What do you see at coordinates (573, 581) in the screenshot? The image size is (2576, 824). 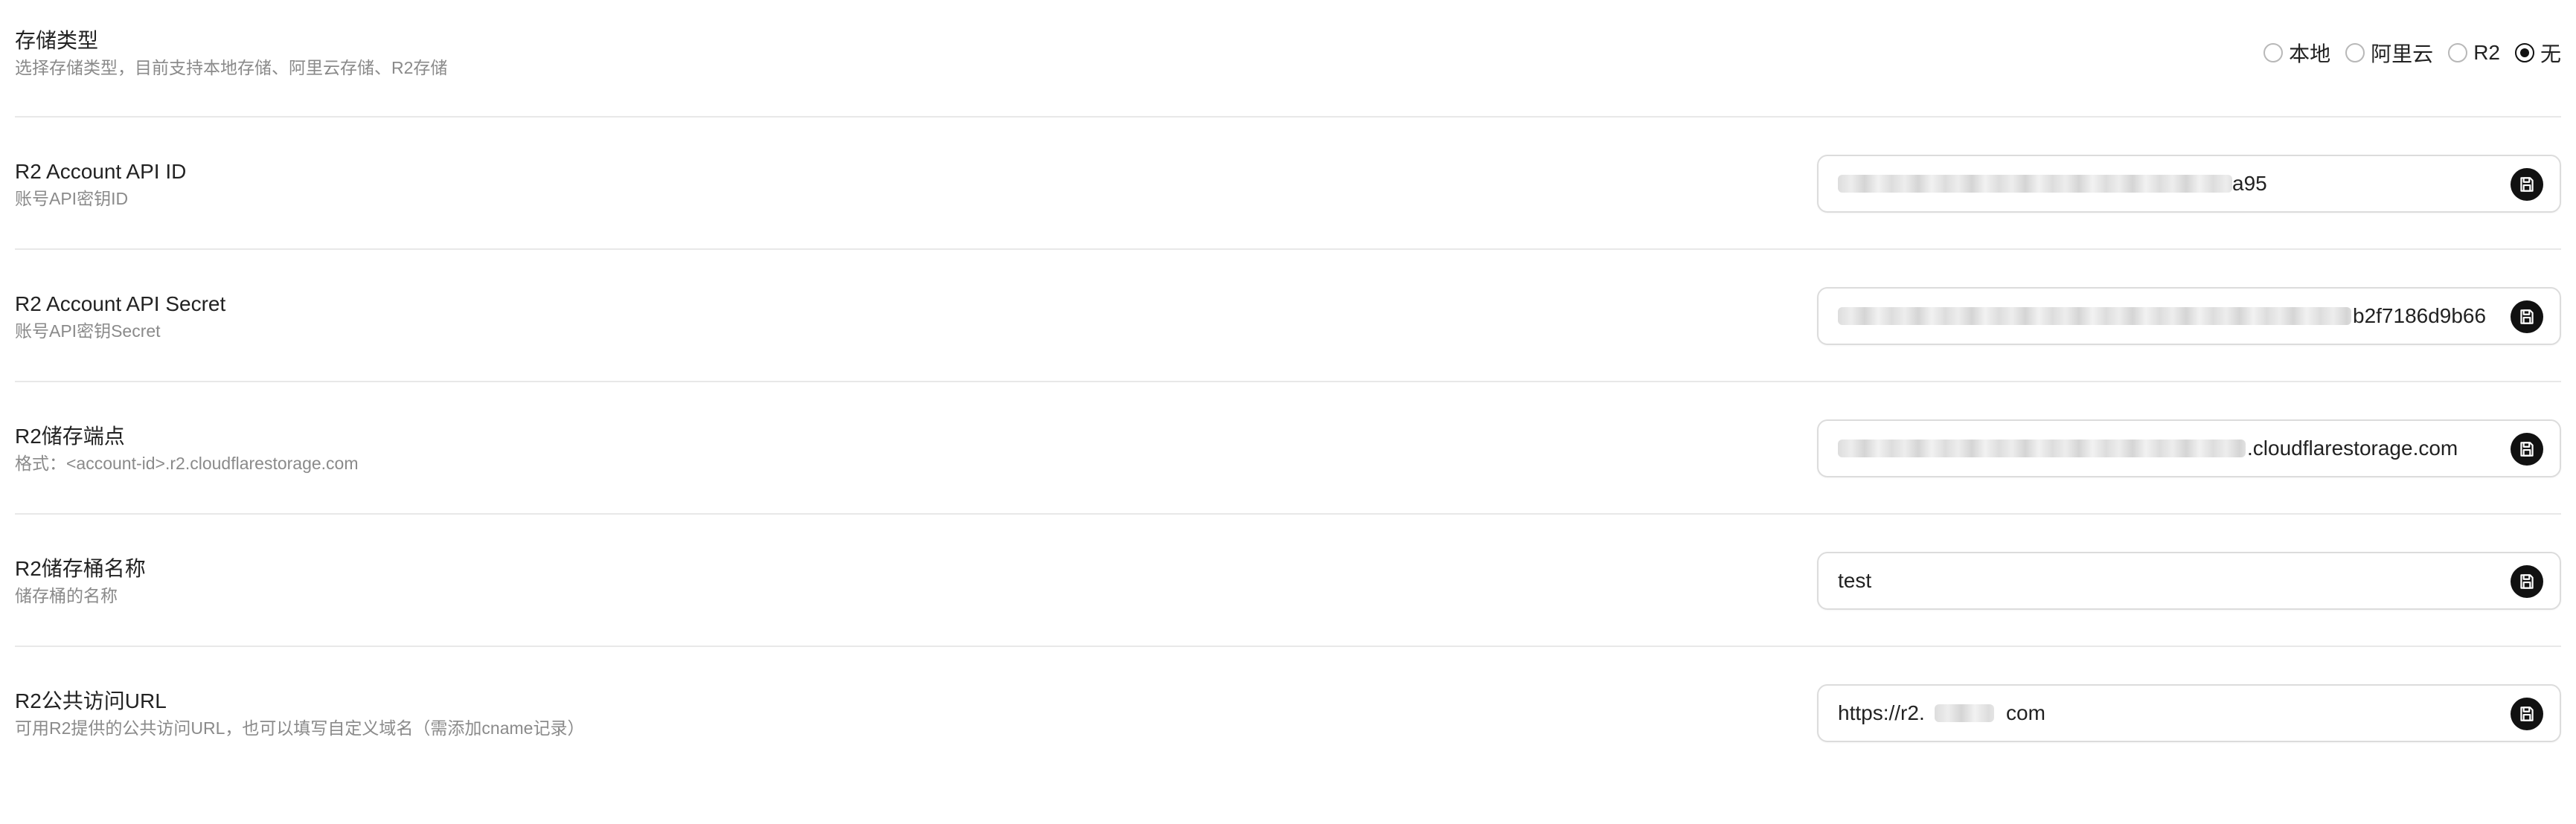 I see `r2-bucket-name-label: R2储存桶名称 储存桶的名称` at bounding box center [573, 581].